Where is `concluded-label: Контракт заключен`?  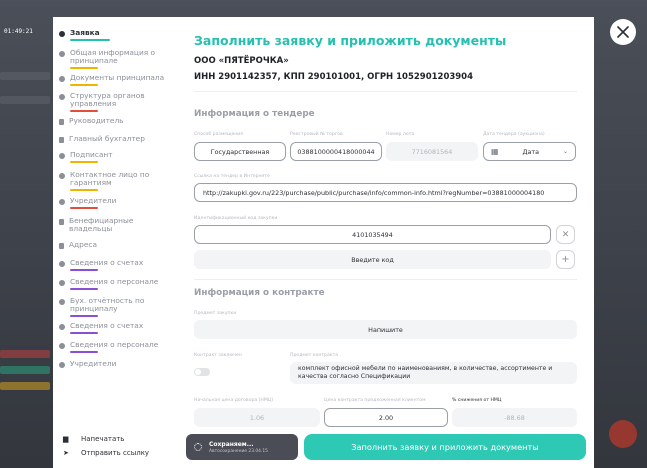
concluded-label: Контракт заключен is located at coordinates (218, 355).